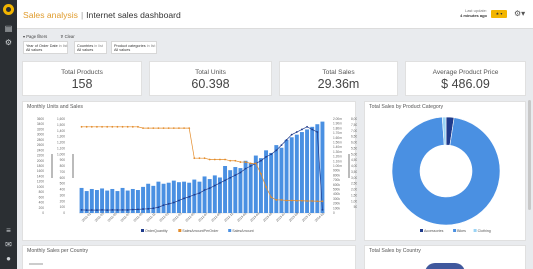  Describe the element at coordinates (8, 258) in the screenshot. I see `user-icon: ●` at that location.